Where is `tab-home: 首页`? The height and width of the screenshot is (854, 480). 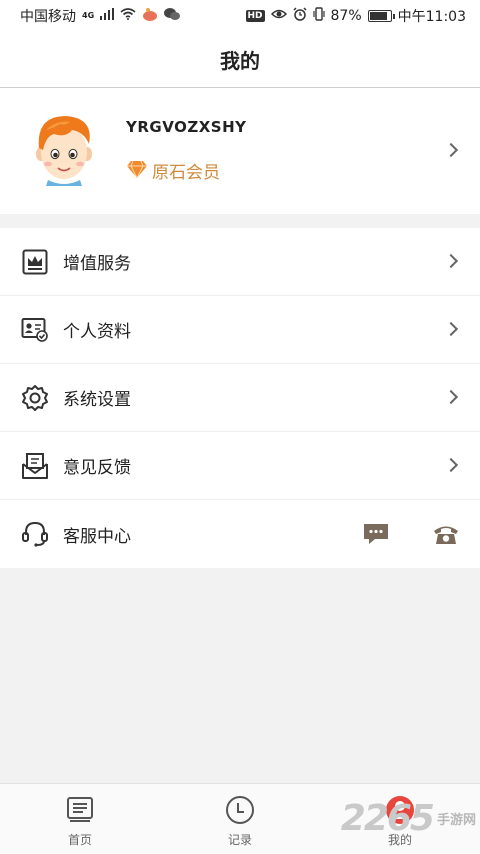
tab-home: 首页 is located at coordinates (80, 819).